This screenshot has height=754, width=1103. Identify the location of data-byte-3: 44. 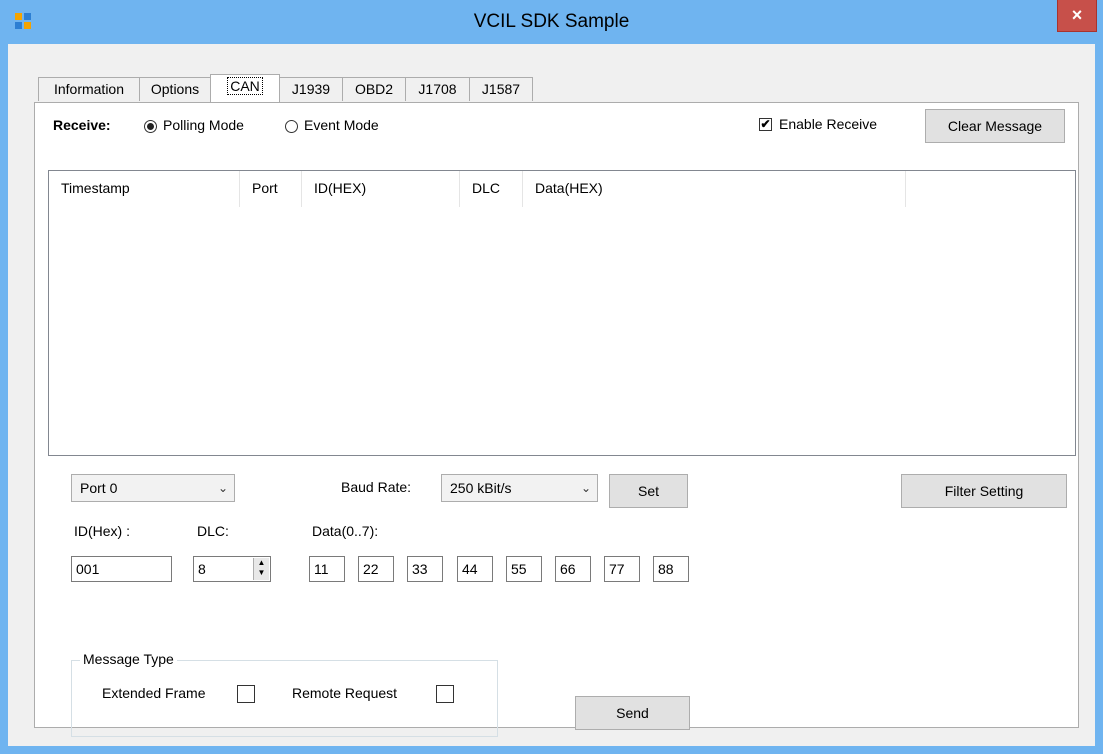
(475, 569).